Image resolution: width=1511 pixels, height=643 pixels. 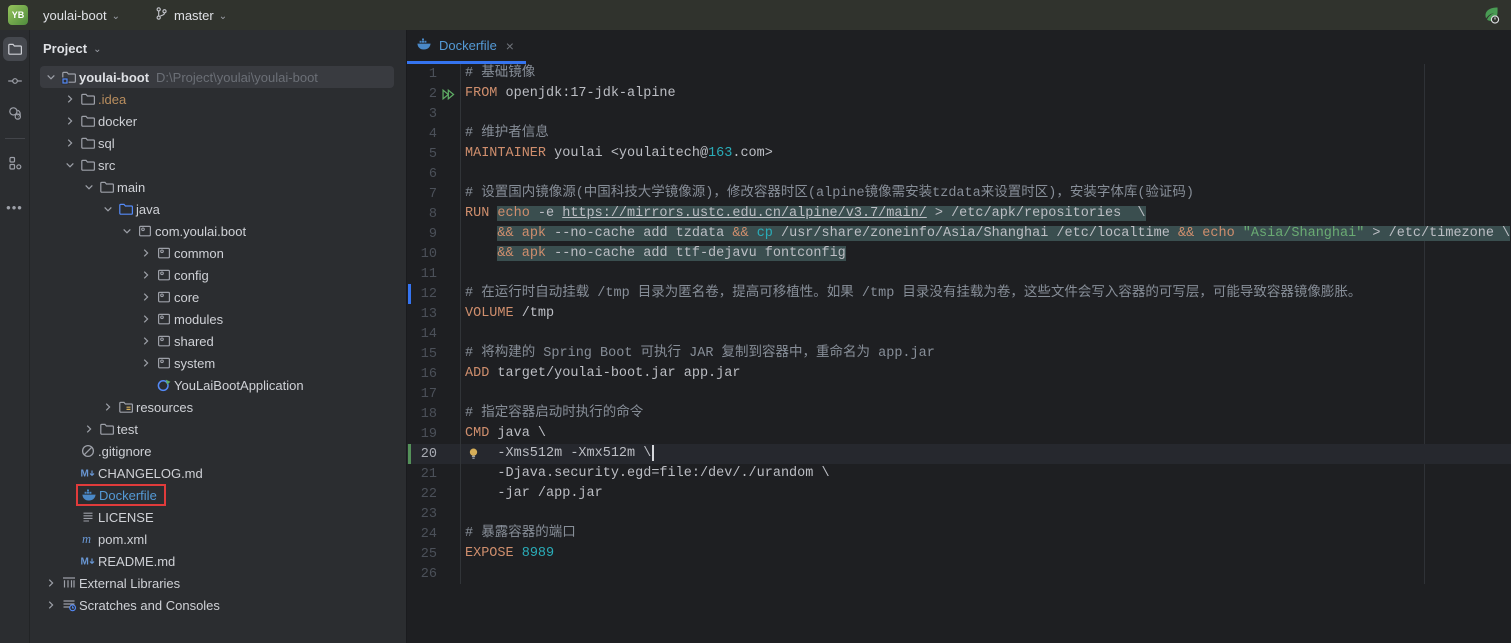 What do you see at coordinates (959, 274) in the screenshot?
I see `code-line: 11` at bounding box center [959, 274].